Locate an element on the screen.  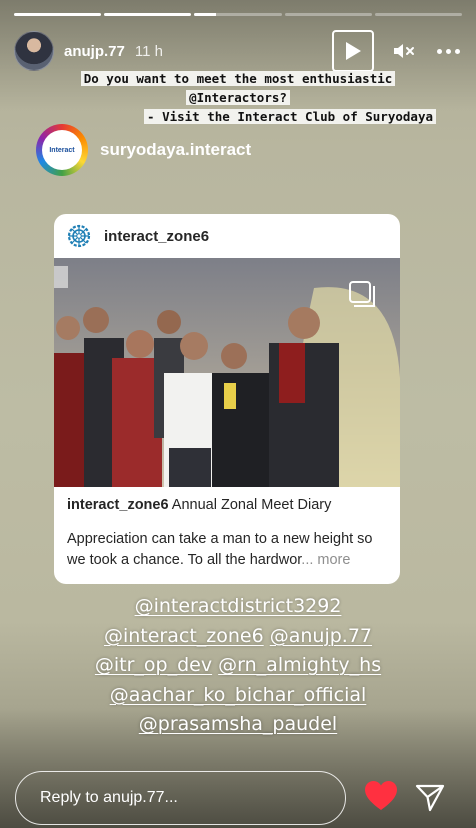
more-options-button is located at coordinates (448, 51).